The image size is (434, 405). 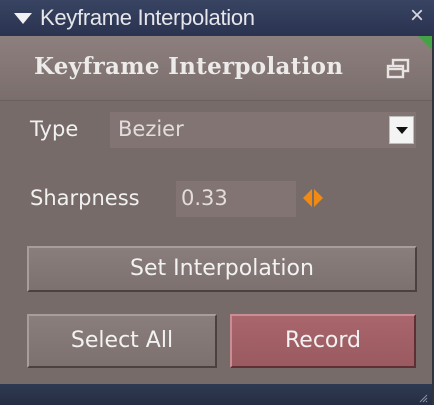 I want to click on record-button: Record, so click(x=323, y=341).